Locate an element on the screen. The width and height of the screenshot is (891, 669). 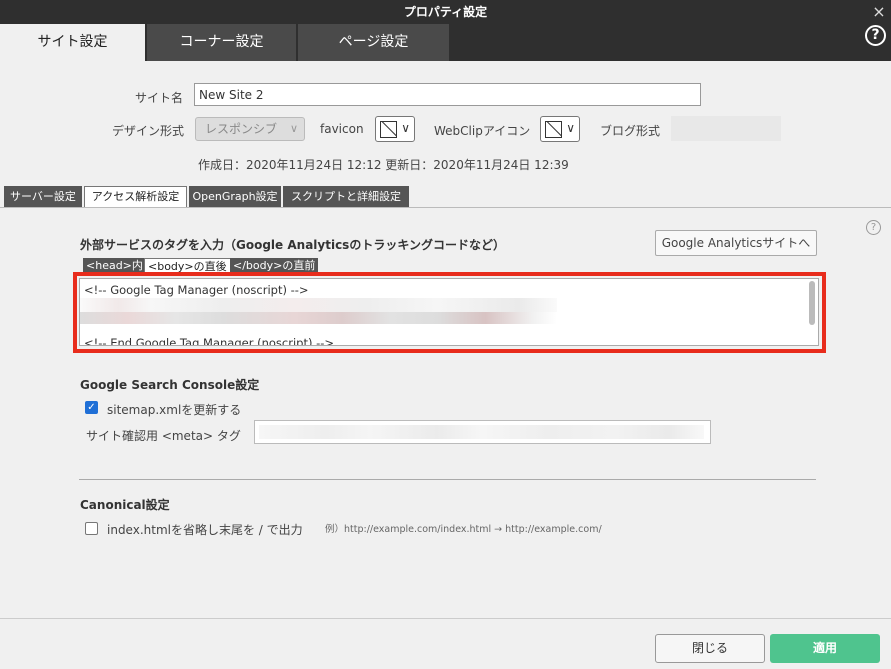
title-bar: プロパティ設定 × ? サイト設定 コーナー設定 ページ設定 is located at coordinates (445, 30).